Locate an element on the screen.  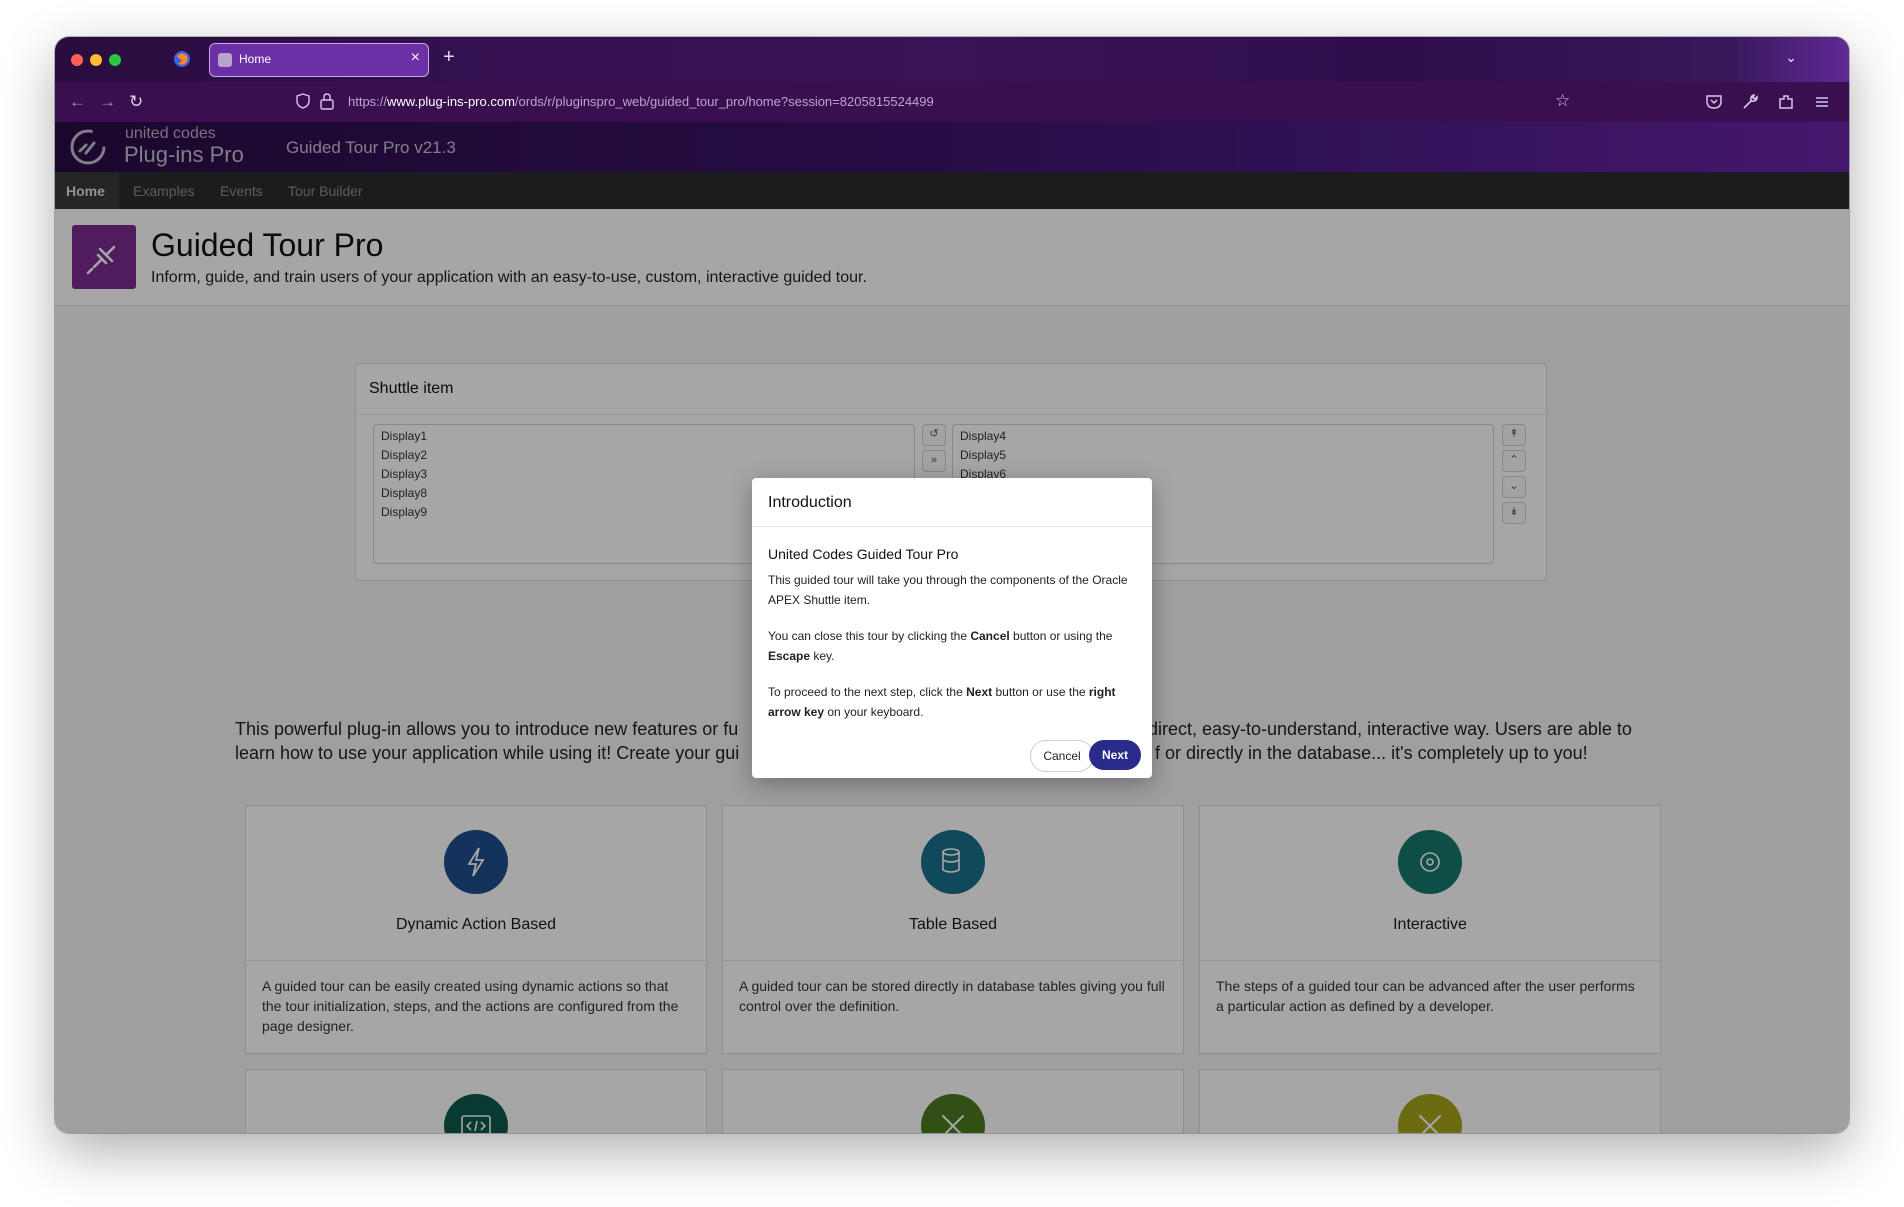
lock-icon is located at coordinates (327, 101).